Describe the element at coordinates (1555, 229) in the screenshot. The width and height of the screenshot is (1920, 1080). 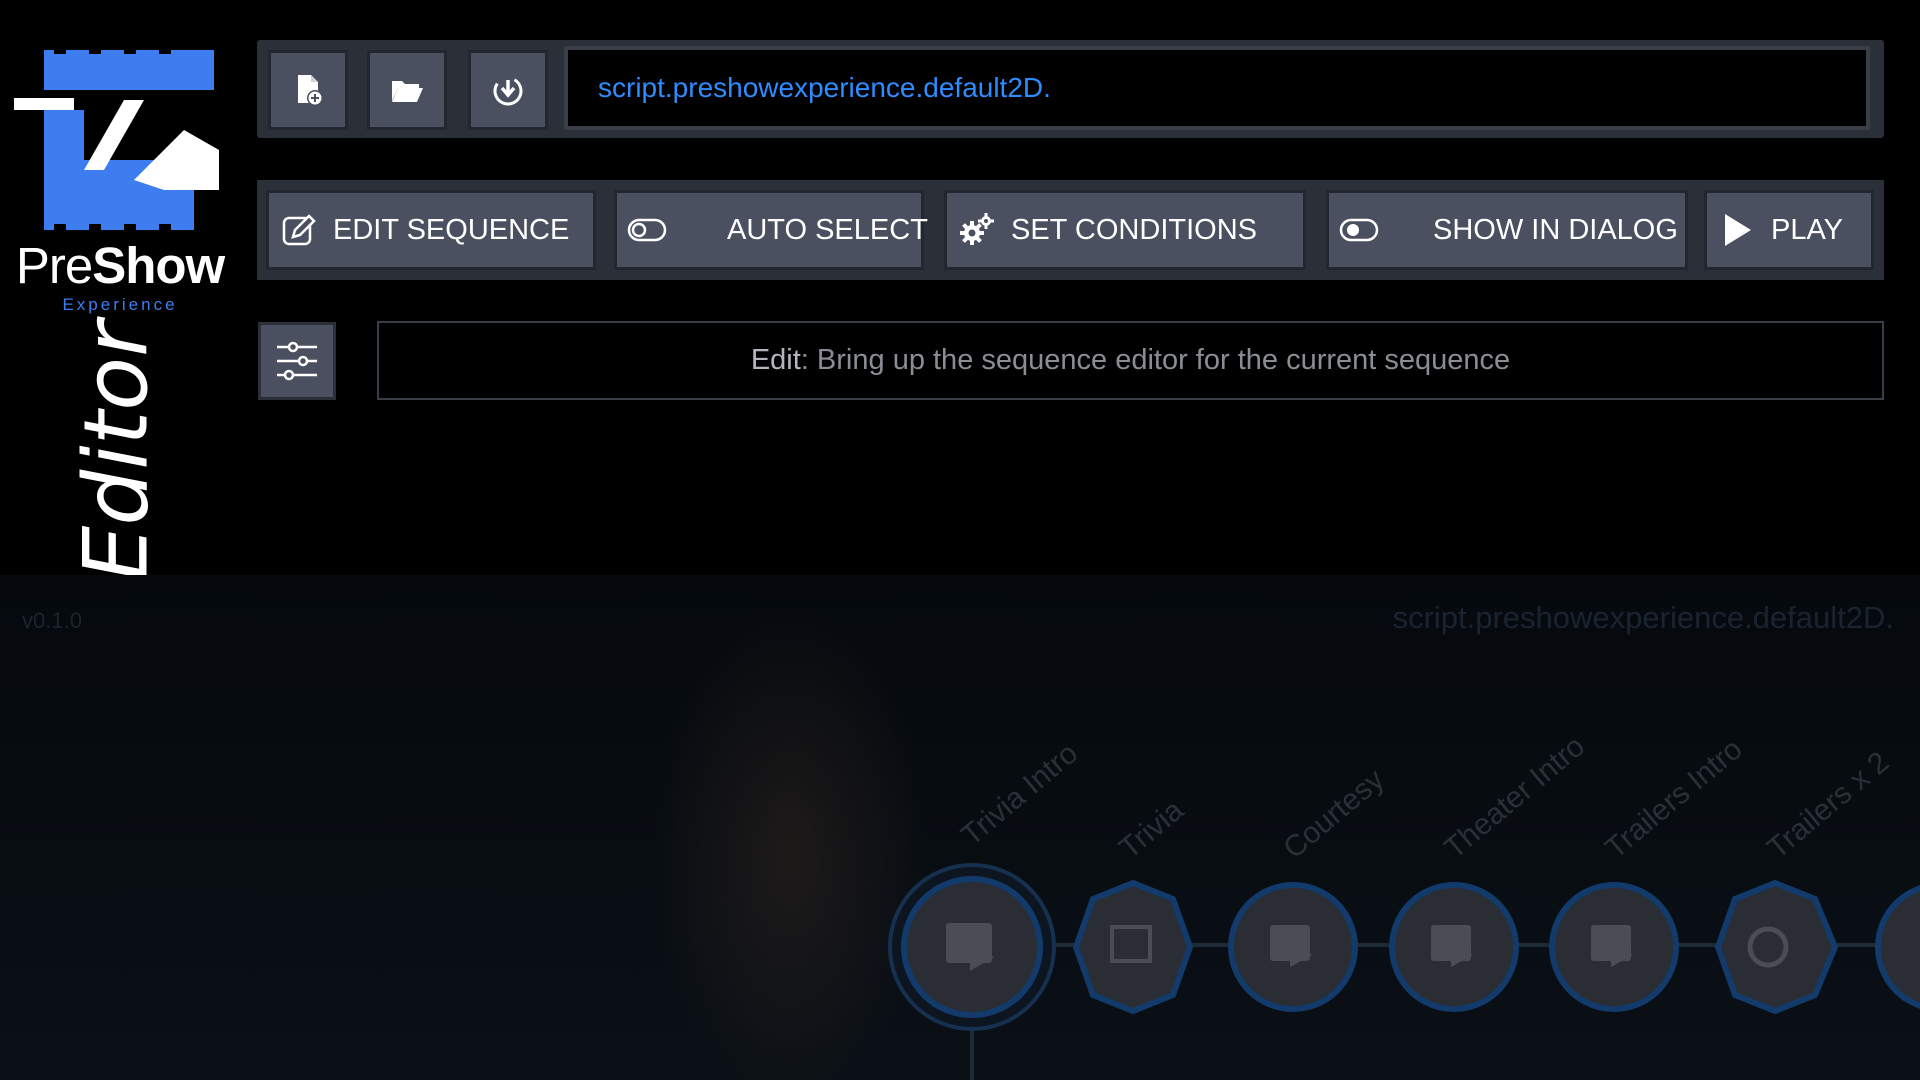
I see `show-in-dialog-label: SHOW IN DIALOG` at that location.